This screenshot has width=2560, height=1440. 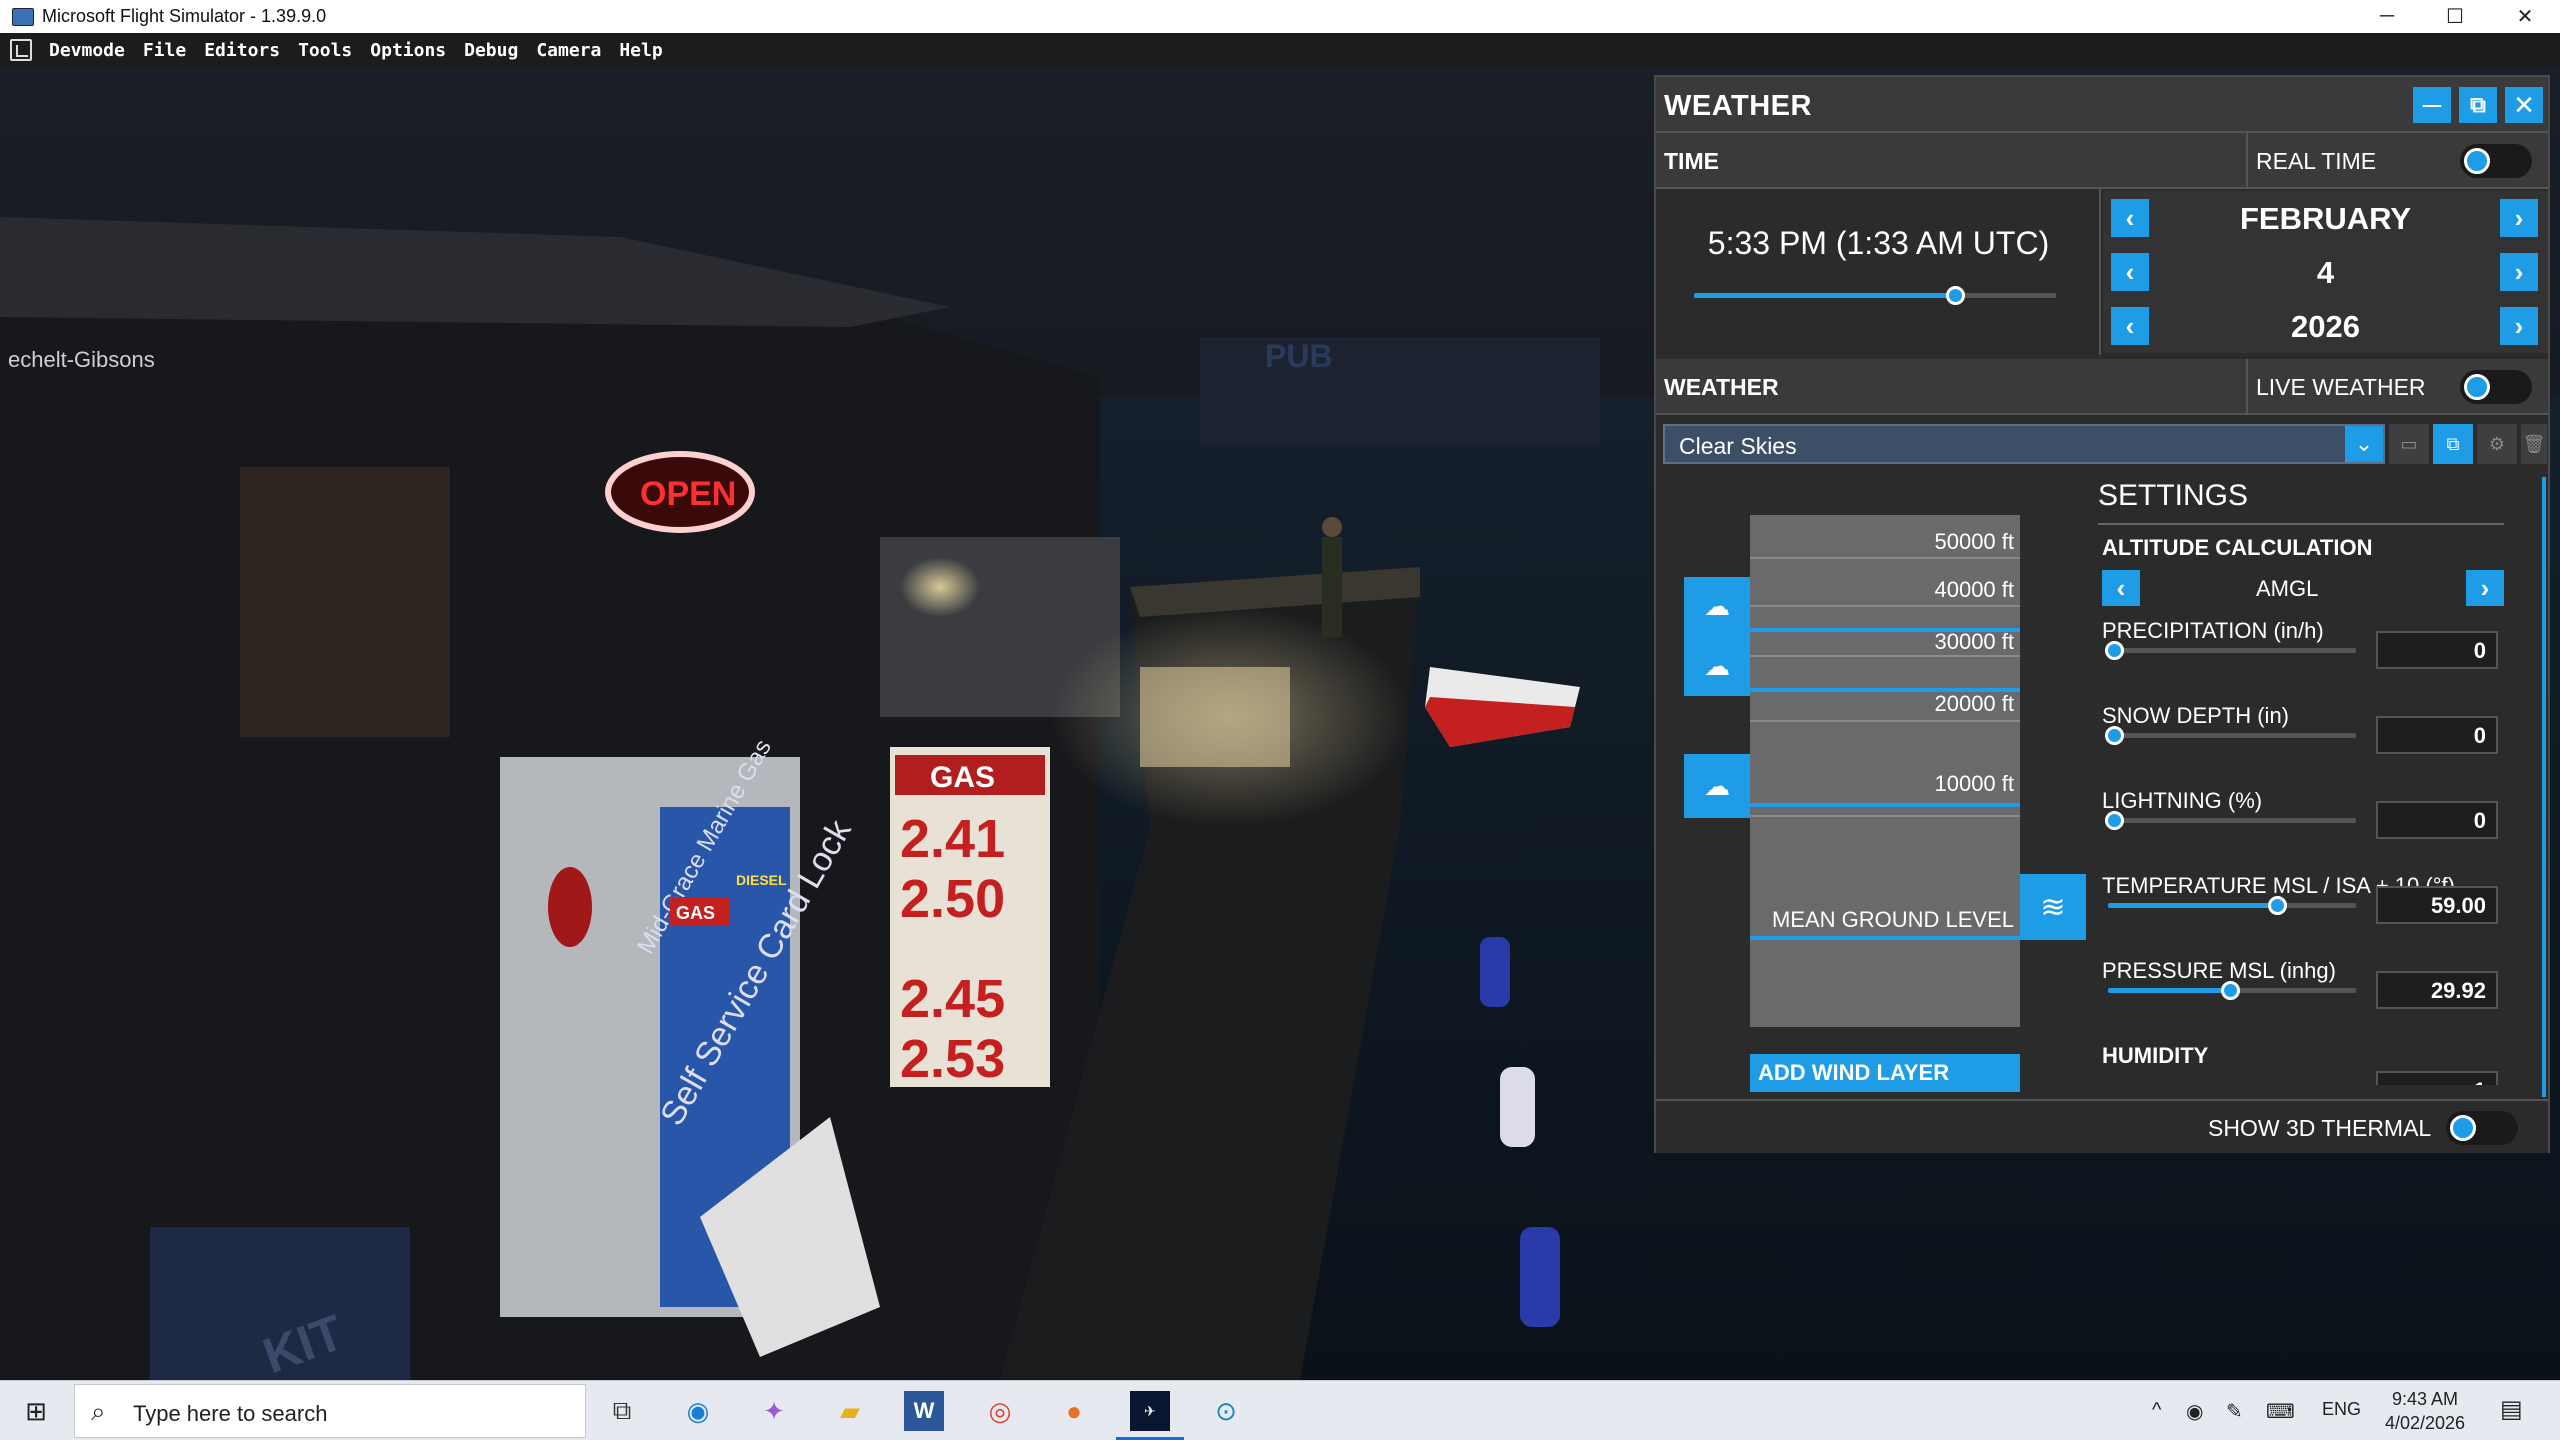 I want to click on snow-depth-input: 0, so click(x=2437, y=735).